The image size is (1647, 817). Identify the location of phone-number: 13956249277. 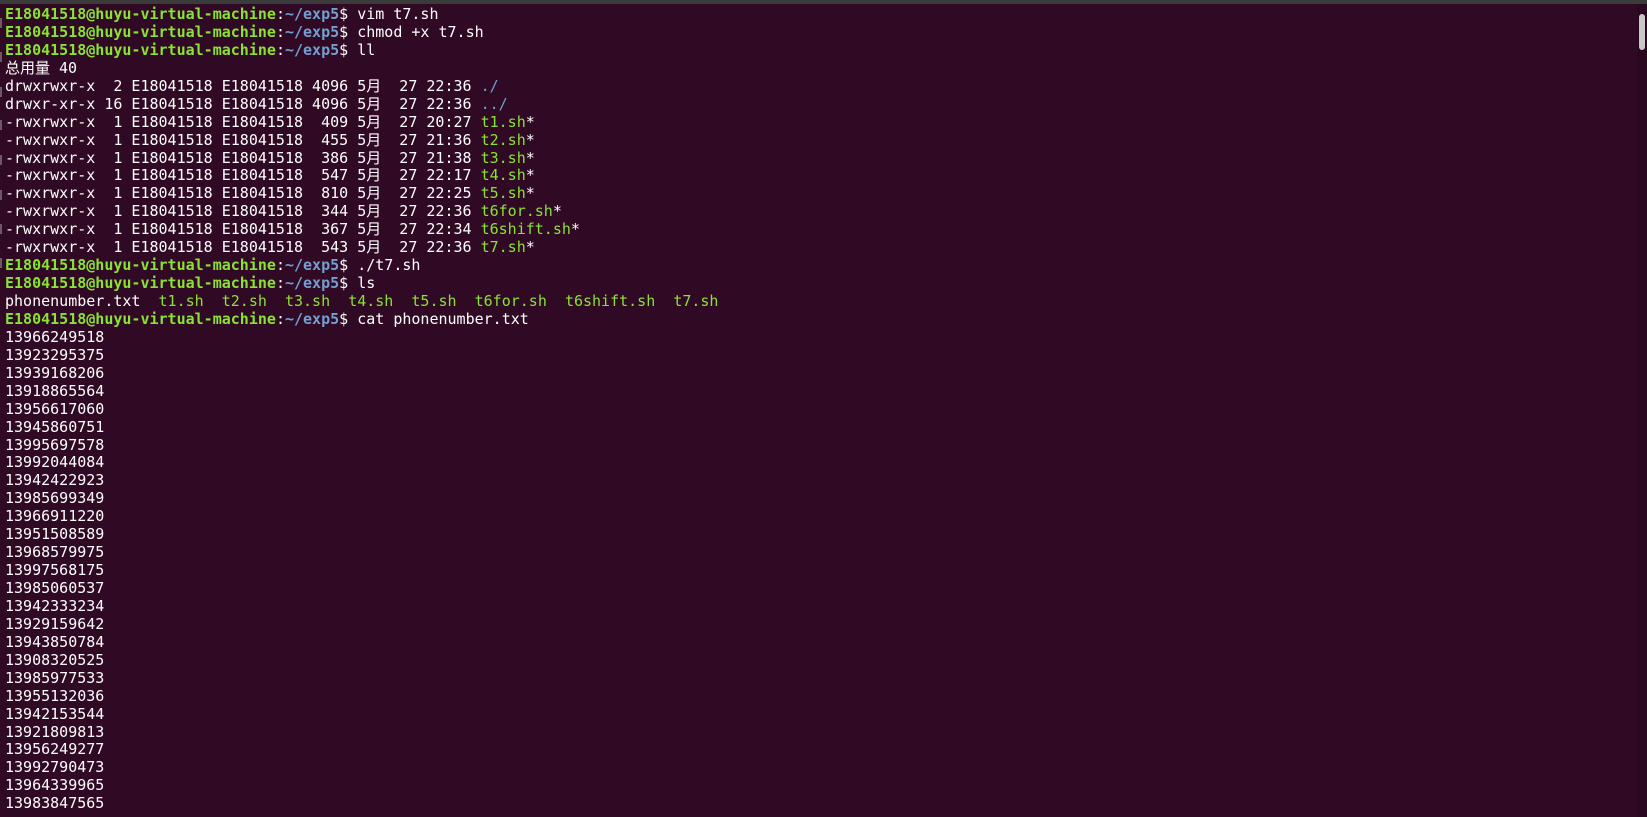
(55, 749).